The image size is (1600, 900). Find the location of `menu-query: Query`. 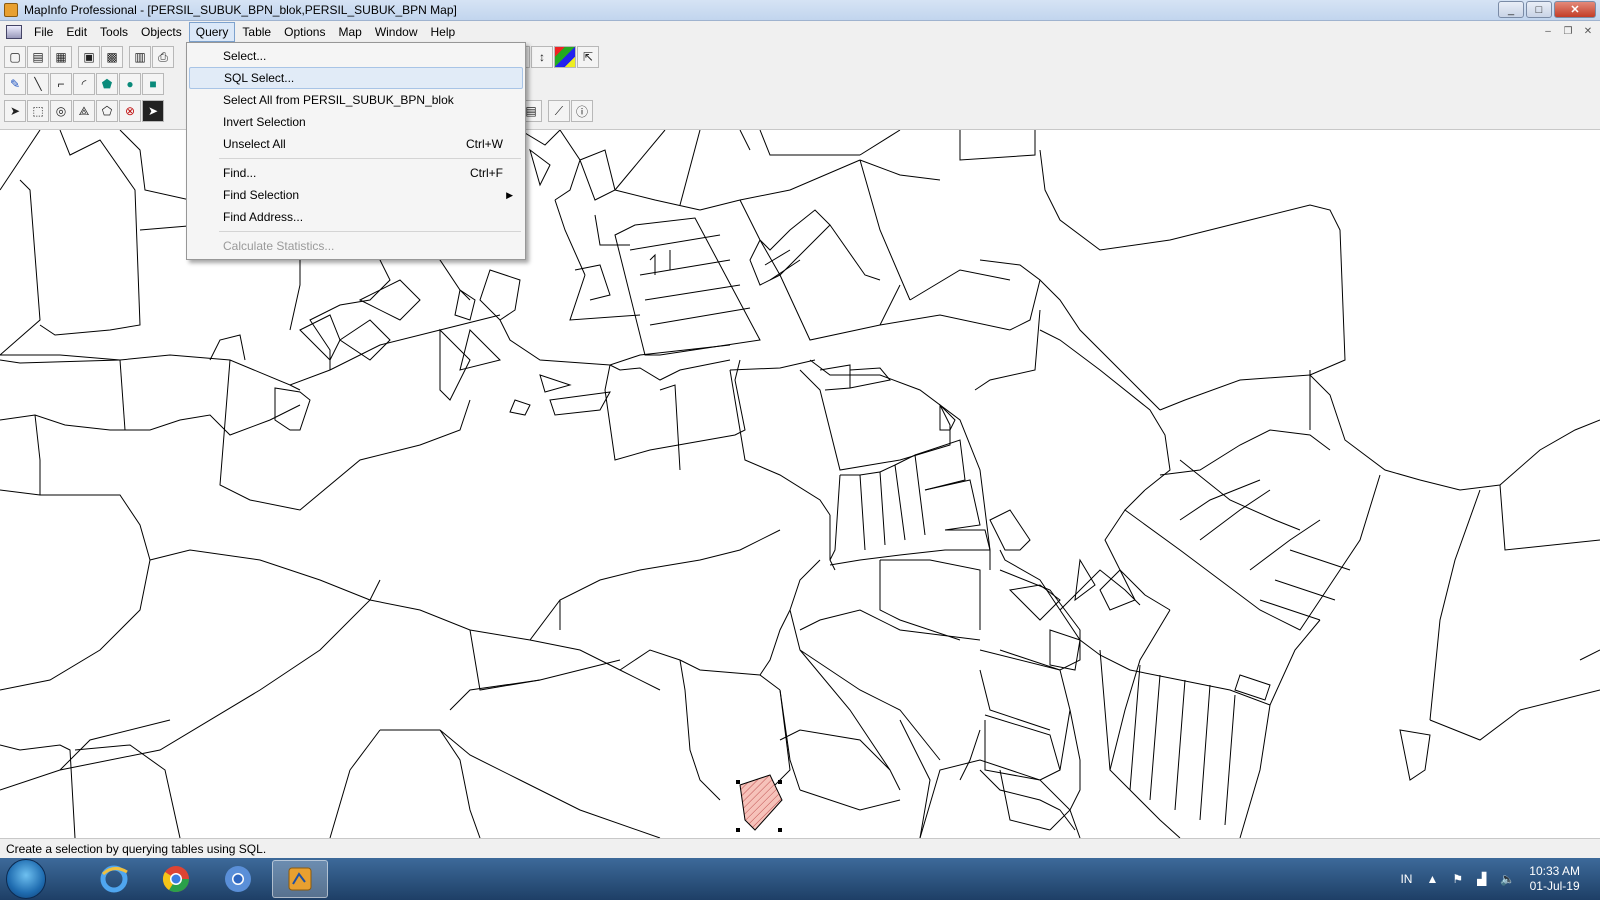

menu-query: Query is located at coordinates (212, 31).